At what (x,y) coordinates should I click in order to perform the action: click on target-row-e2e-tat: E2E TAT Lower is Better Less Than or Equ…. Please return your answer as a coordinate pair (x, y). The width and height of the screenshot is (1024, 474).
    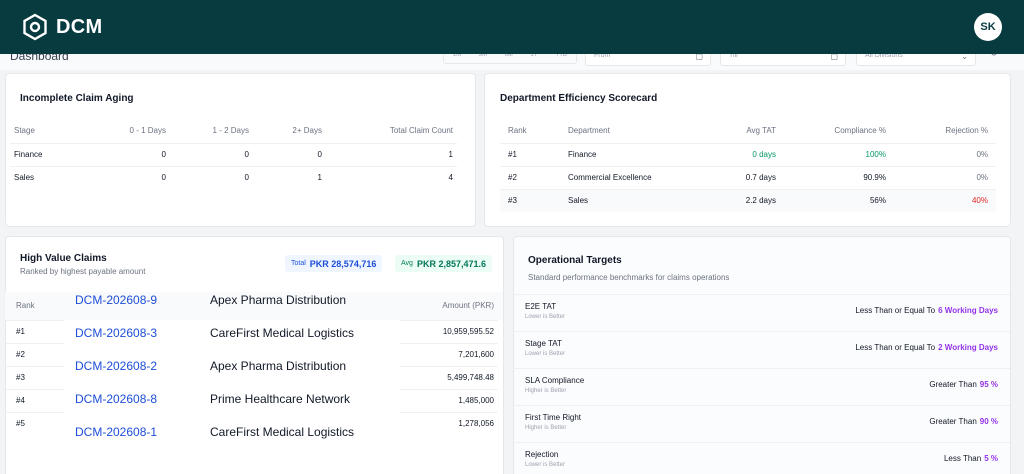
    Looking at the image, I should click on (761, 312).